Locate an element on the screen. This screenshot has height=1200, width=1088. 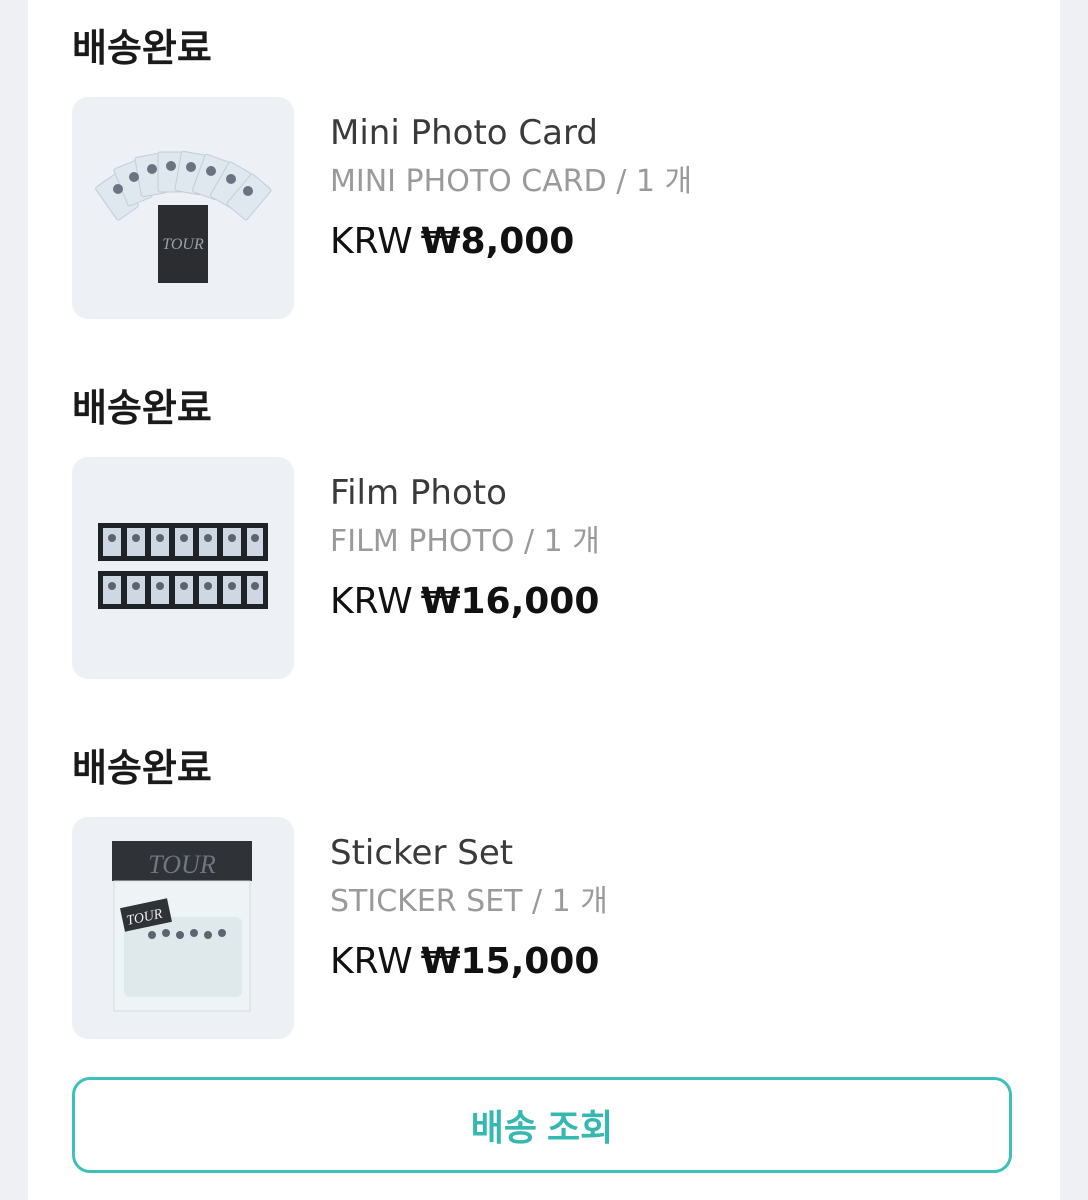
product-name: Film Photo is located at coordinates (418, 493).